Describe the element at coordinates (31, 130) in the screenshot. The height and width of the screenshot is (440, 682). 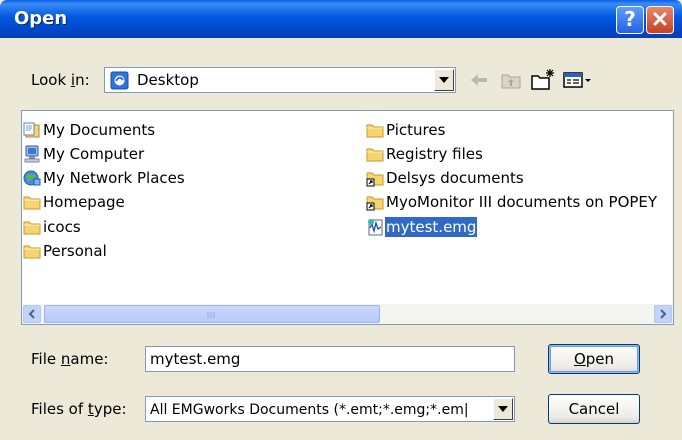
I see `my-documents-icon` at that location.